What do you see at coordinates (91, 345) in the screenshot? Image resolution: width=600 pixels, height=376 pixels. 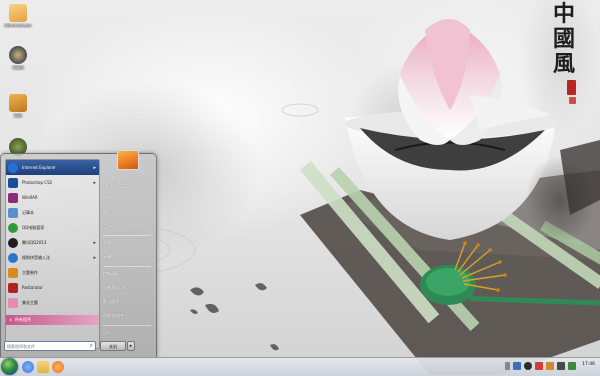 I see `search-icon: ⌕` at bounding box center [91, 345].